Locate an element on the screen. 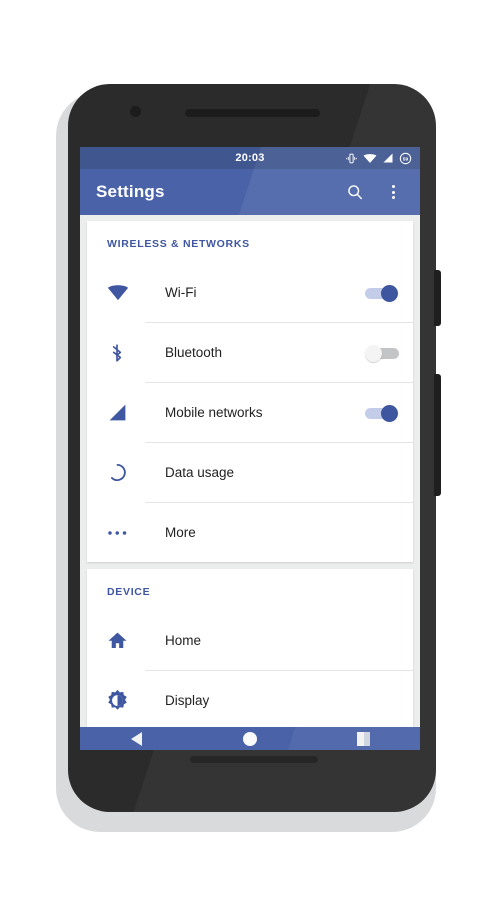 Image resolution: width=500 pixels, height=900 pixels. section-header-wireless: WIRELESS & NETWORKS is located at coordinates (178, 244).